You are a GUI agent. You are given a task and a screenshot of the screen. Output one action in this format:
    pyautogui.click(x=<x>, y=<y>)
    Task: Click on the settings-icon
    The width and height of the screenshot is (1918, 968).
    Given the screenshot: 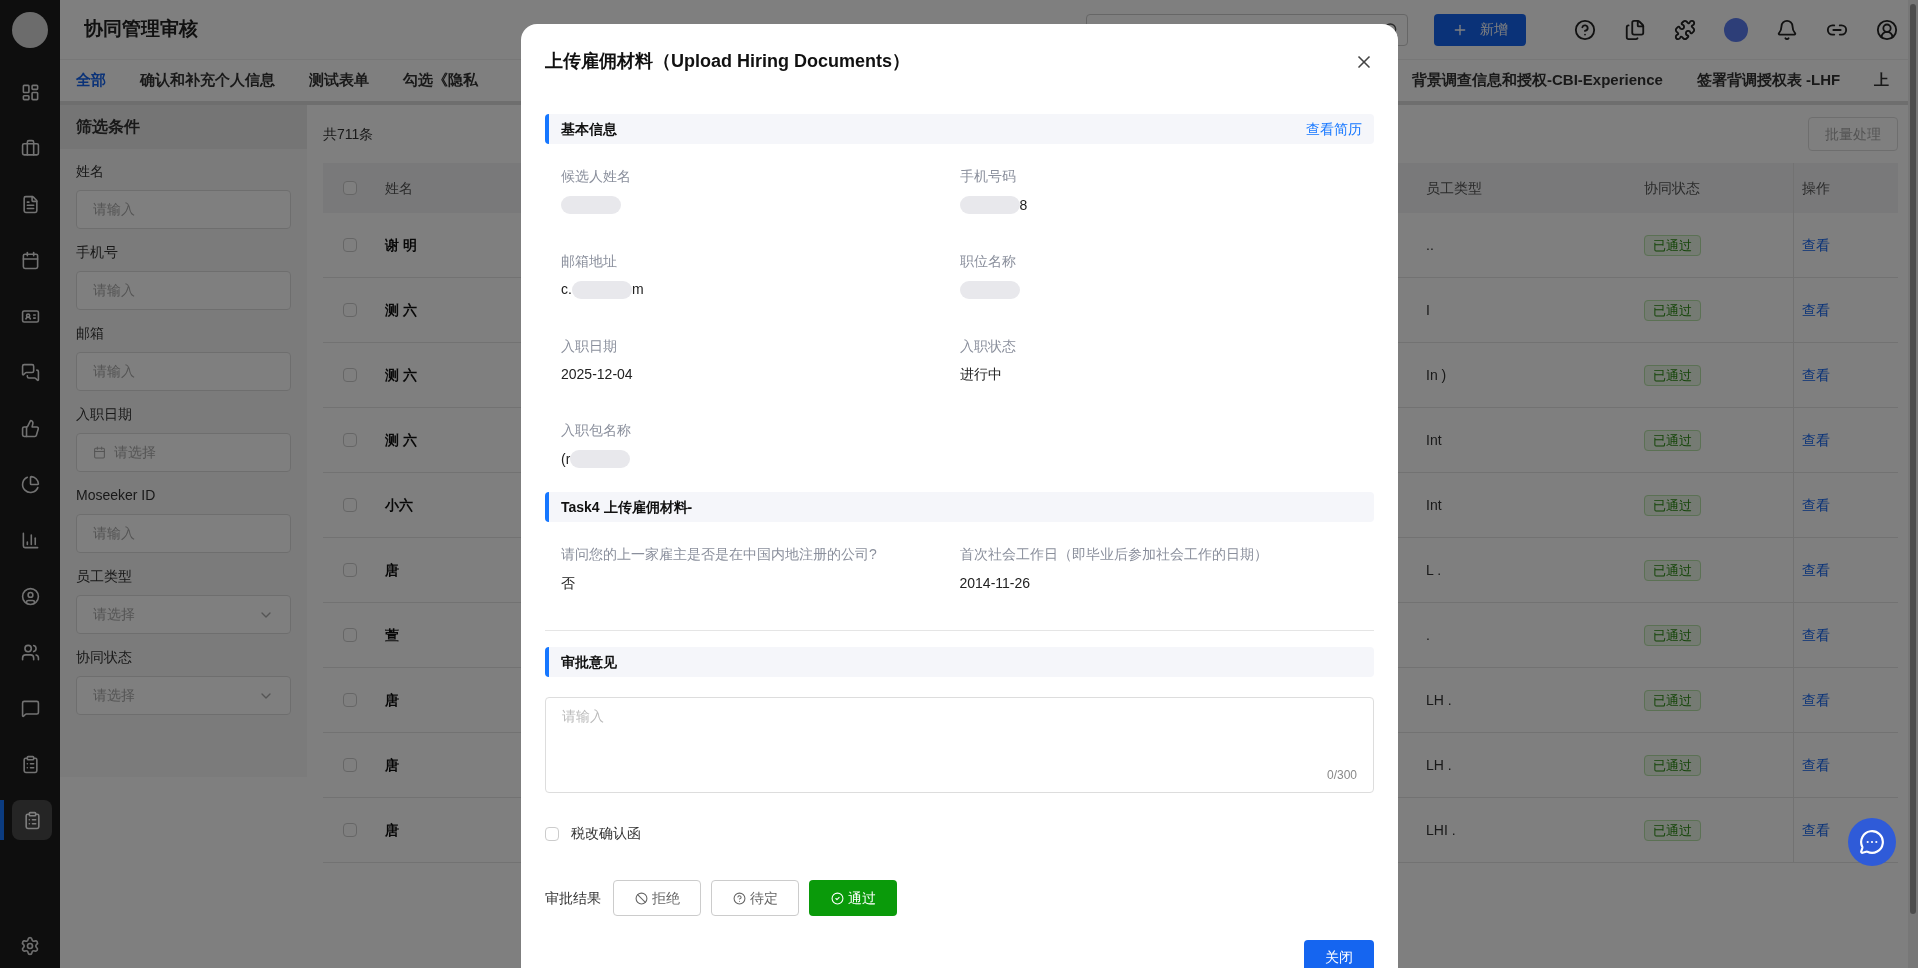 What is the action you would take?
    pyautogui.click(x=30, y=946)
    